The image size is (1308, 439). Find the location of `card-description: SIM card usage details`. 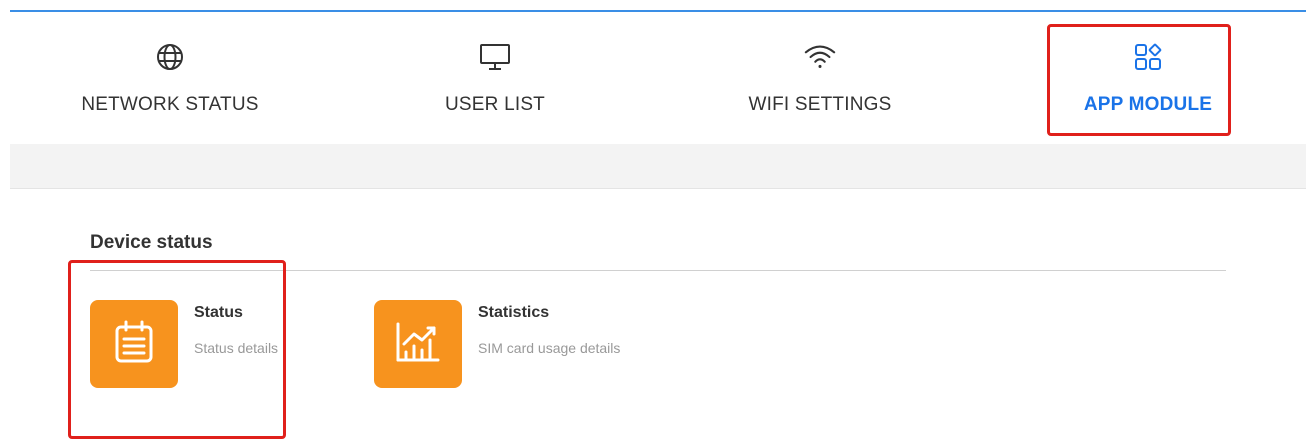

card-description: SIM card usage details is located at coordinates (549, 348).